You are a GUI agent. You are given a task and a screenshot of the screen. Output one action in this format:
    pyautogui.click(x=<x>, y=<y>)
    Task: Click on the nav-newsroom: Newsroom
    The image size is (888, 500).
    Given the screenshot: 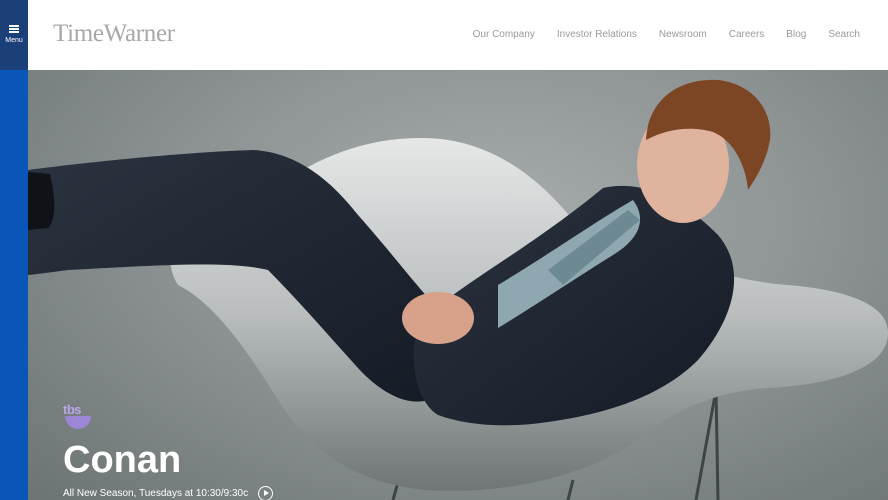 What is the action you would take?
    pyautogui.click(x=683, y=34)
    